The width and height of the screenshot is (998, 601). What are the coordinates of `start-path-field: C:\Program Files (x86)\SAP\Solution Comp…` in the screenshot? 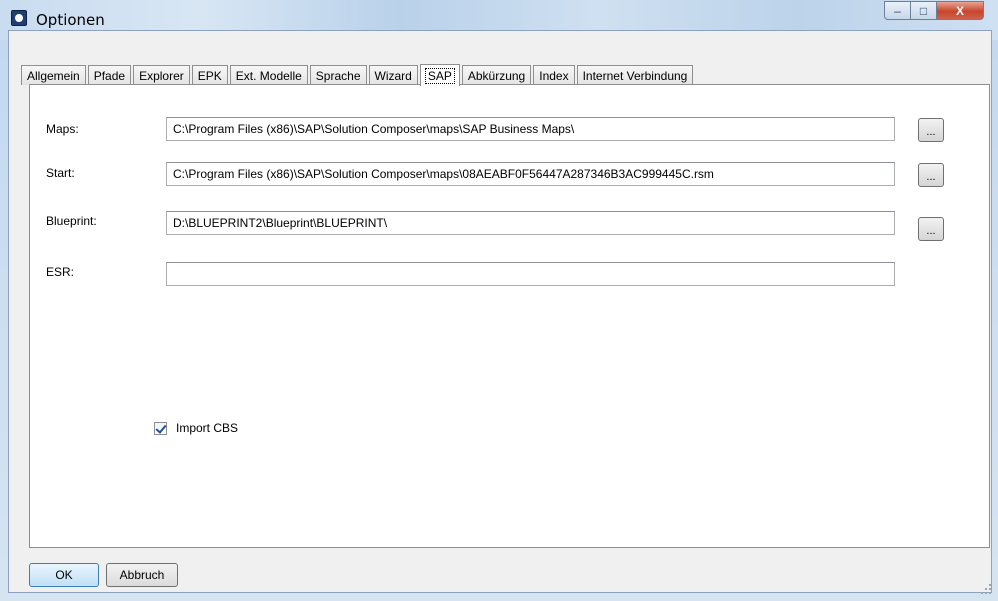 It's located at (530, 174).